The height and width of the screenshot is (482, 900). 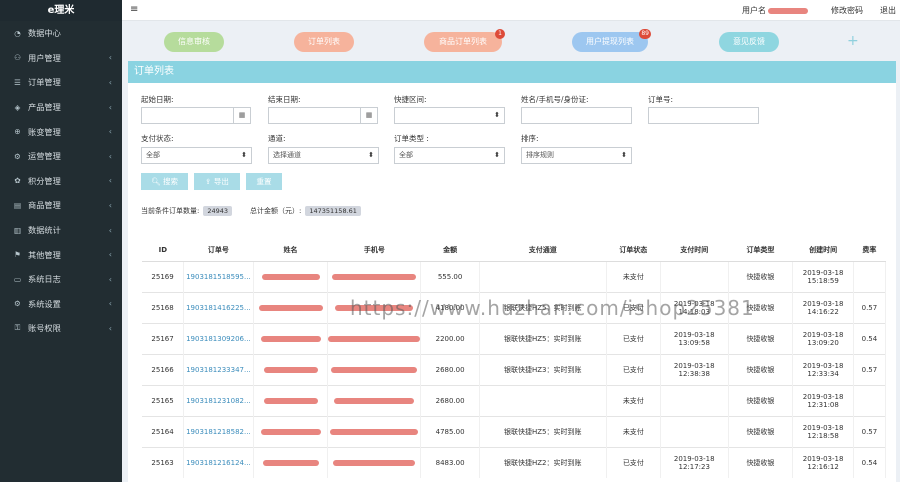 I want to click on reset-button-label: 重置, so click(x=264, y=181).